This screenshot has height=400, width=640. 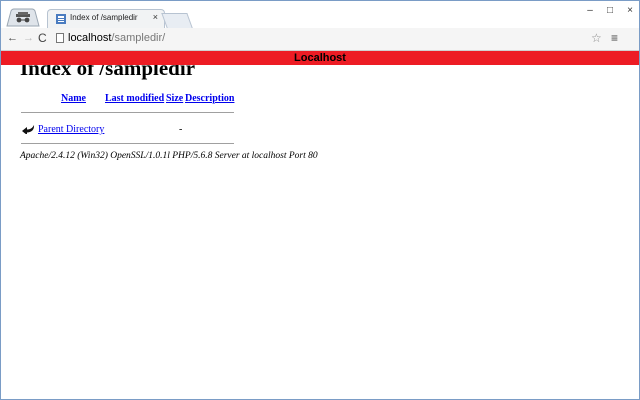 What do you see at coordinates (181, 129) in the screenshot?
I see `row-size: -` at bounding box center [181, 129].